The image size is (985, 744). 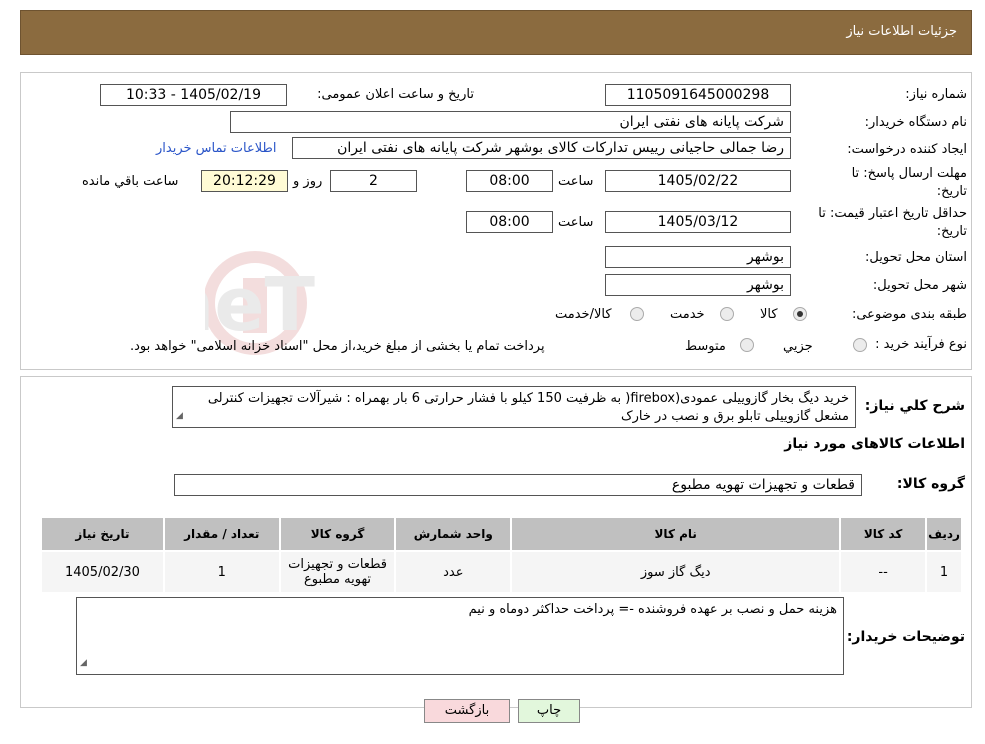 What do you see at coordinates (221, 572) in the screenshot?
I see `cell-qty: 1` at bounding box center [221, 572].